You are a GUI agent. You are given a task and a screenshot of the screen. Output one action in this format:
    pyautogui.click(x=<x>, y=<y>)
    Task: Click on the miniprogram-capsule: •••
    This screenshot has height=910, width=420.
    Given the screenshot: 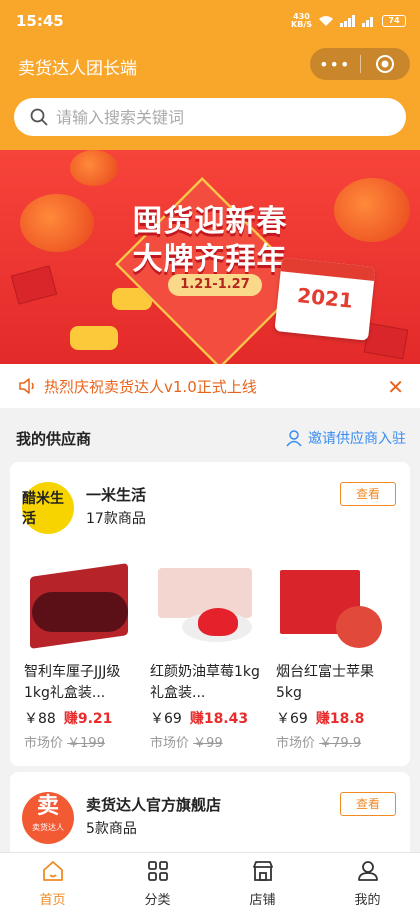 What is the action you would take?
    pyautogui.click(x=360, y=64)
    